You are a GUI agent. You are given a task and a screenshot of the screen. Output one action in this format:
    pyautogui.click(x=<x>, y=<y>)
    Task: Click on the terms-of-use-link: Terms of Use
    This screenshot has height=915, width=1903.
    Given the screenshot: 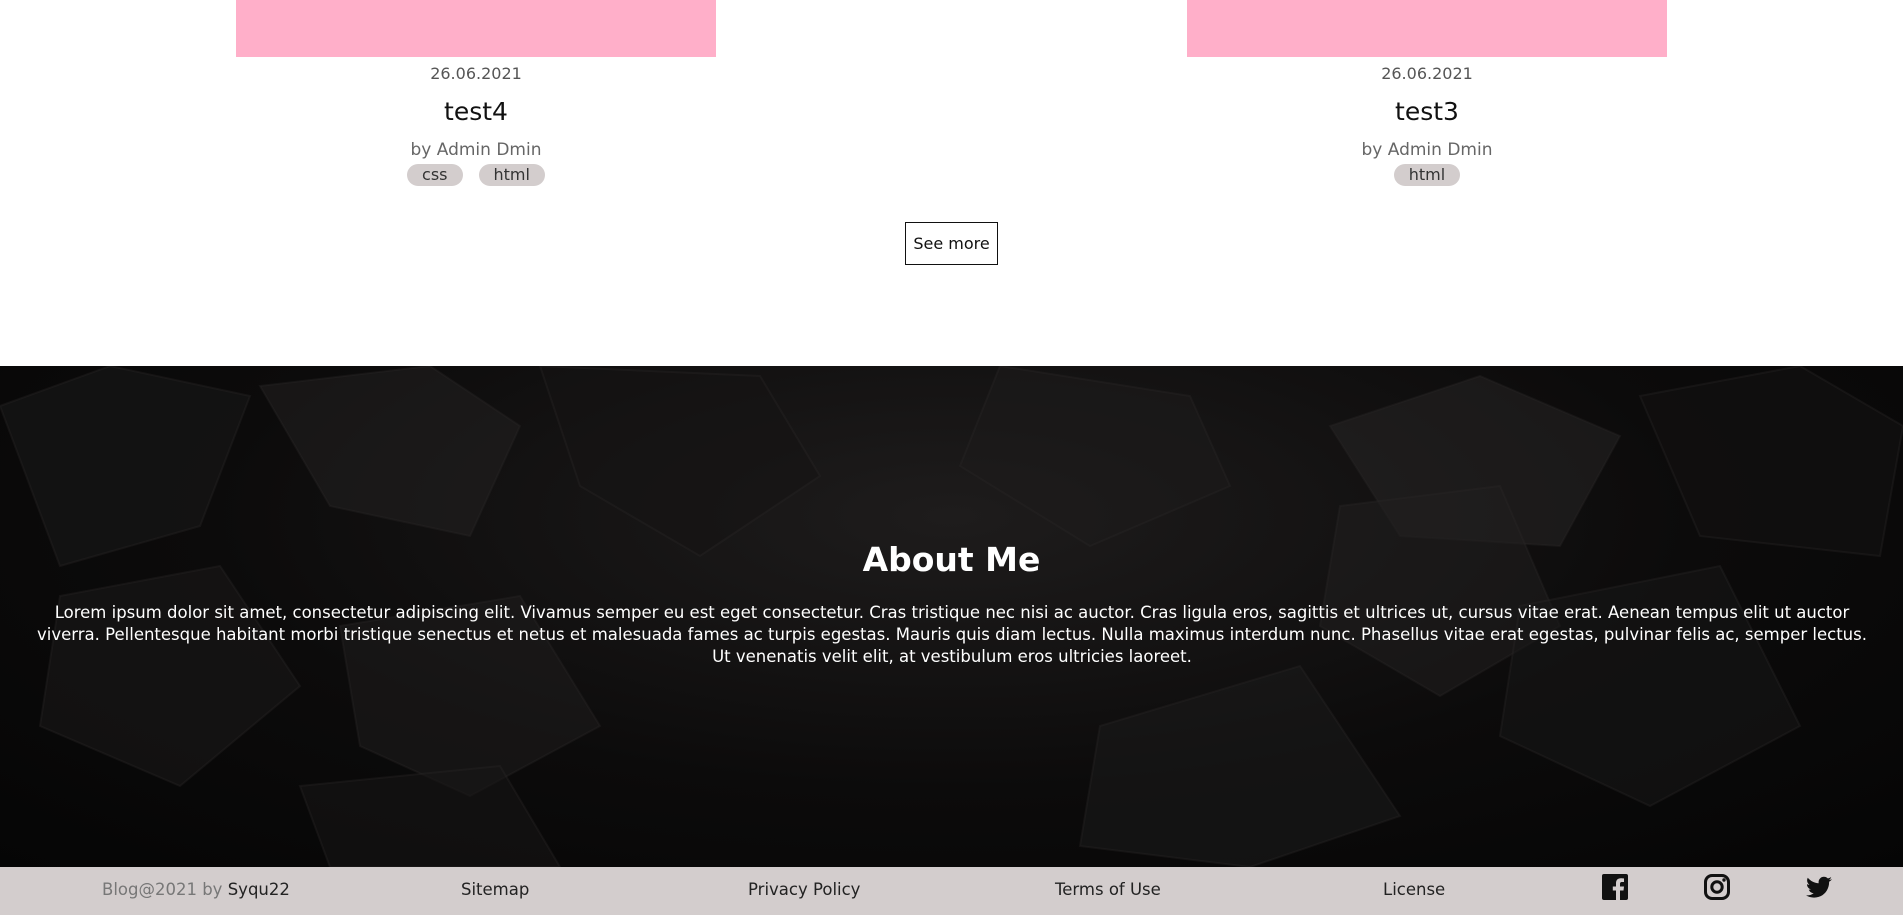 What is the action you would take?
    pyautogui.click(x=1108, y=889)
    